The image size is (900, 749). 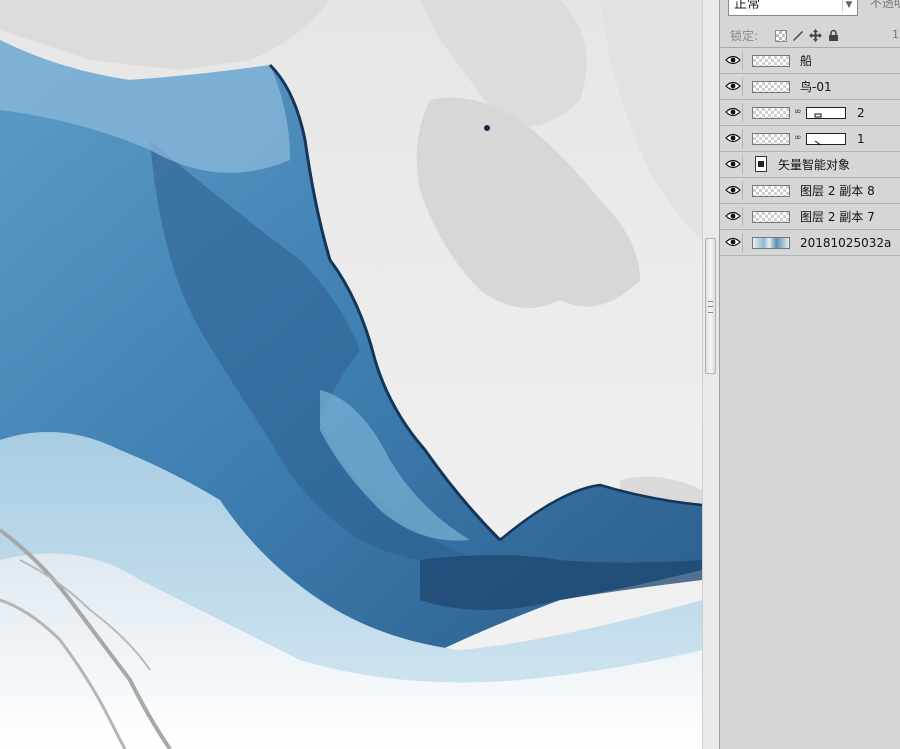 What do you see at coordinates (816, 87) in the screenshot?
I see `layer-name: 鸟-01` at bounding box center [816, 87].